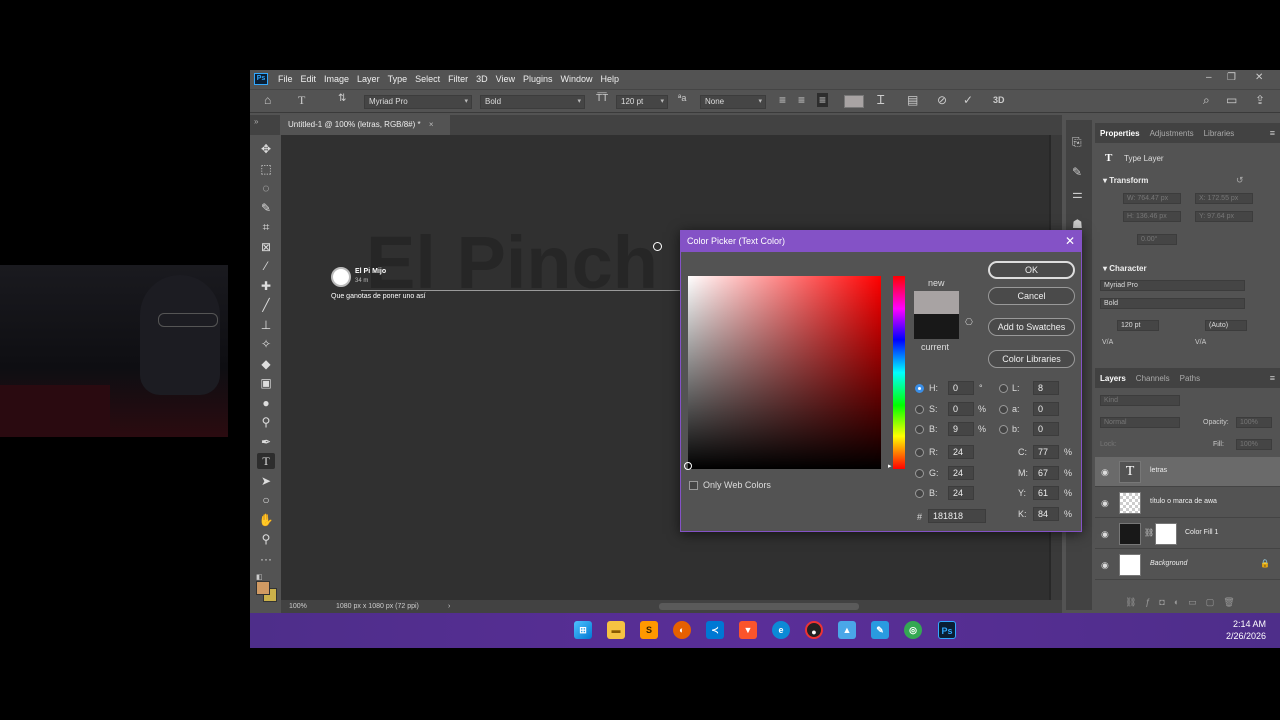 The width and height of the screenshot is (1280, 720). I want to click on sublime-icon: S, so click(649, 630).